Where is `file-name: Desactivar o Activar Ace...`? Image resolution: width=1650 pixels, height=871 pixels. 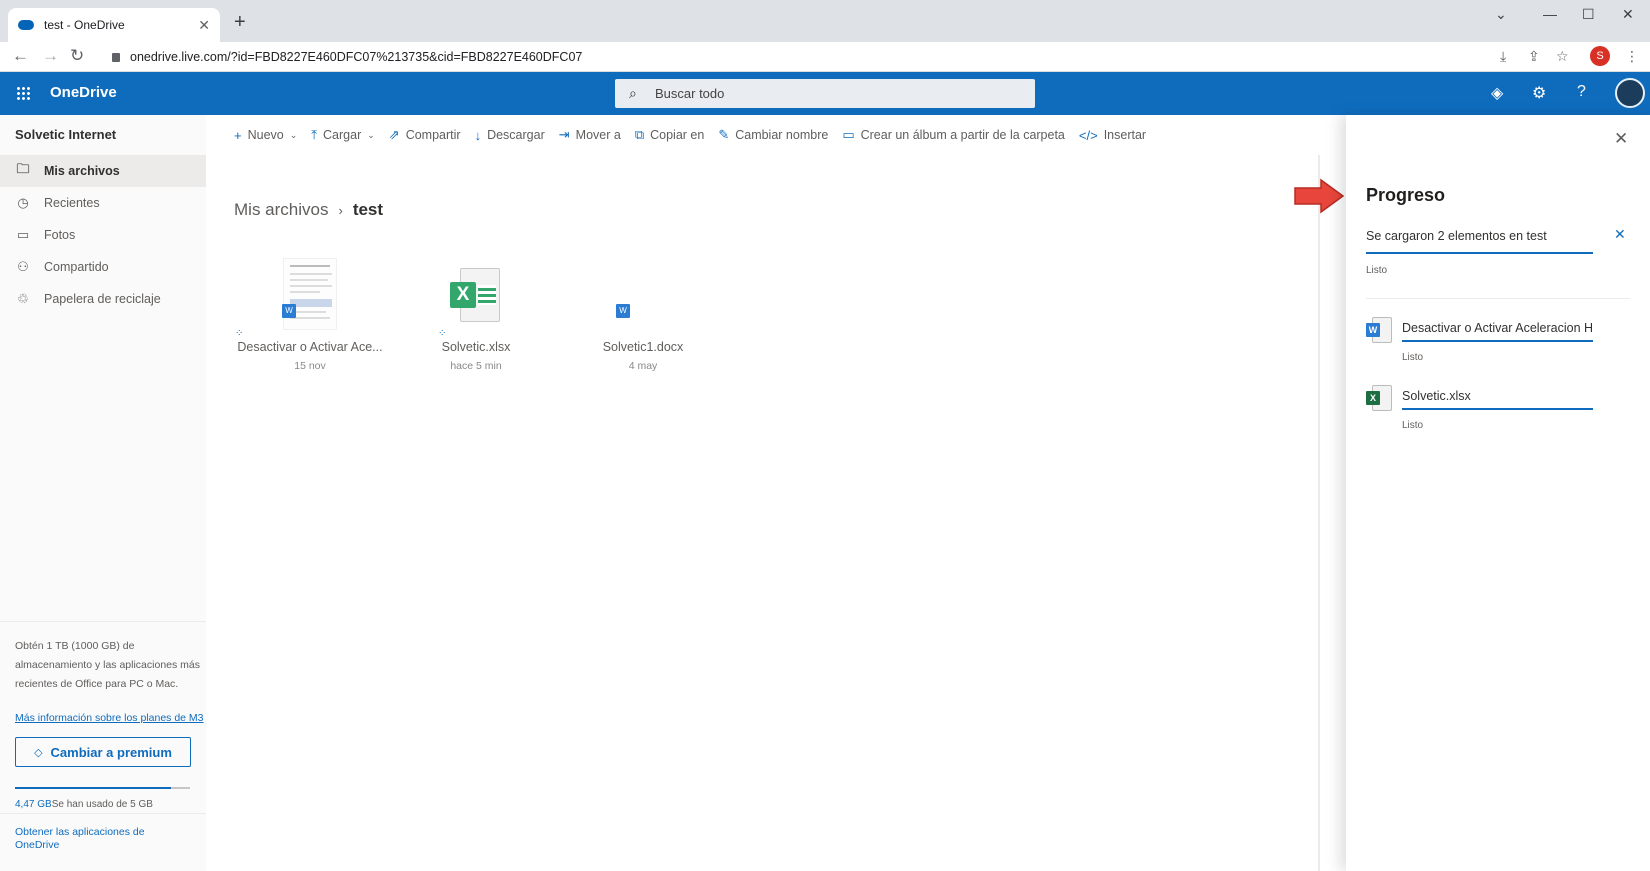 file-name: Desactivar o Activar Ace... is located at coordinates (310, 347).